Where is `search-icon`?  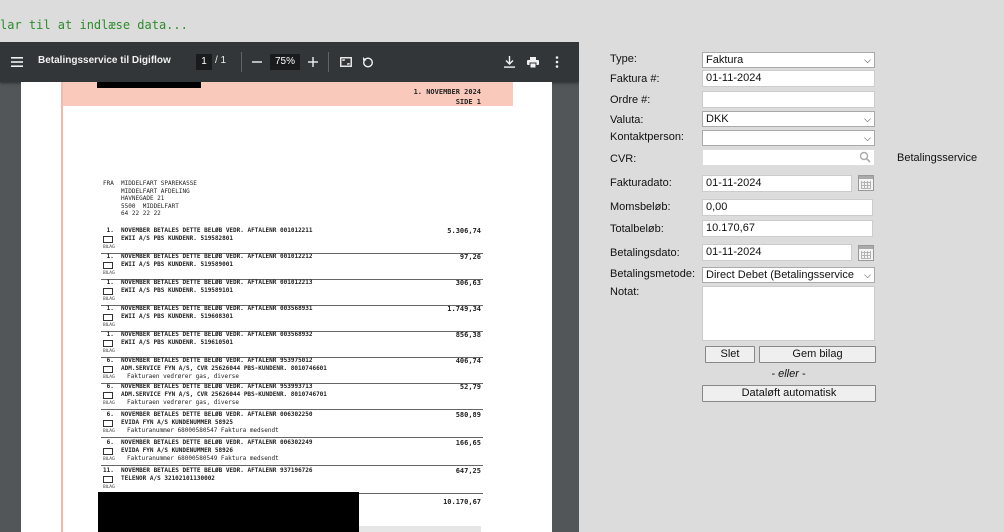 search-icon is located at coordinates (865, 159).